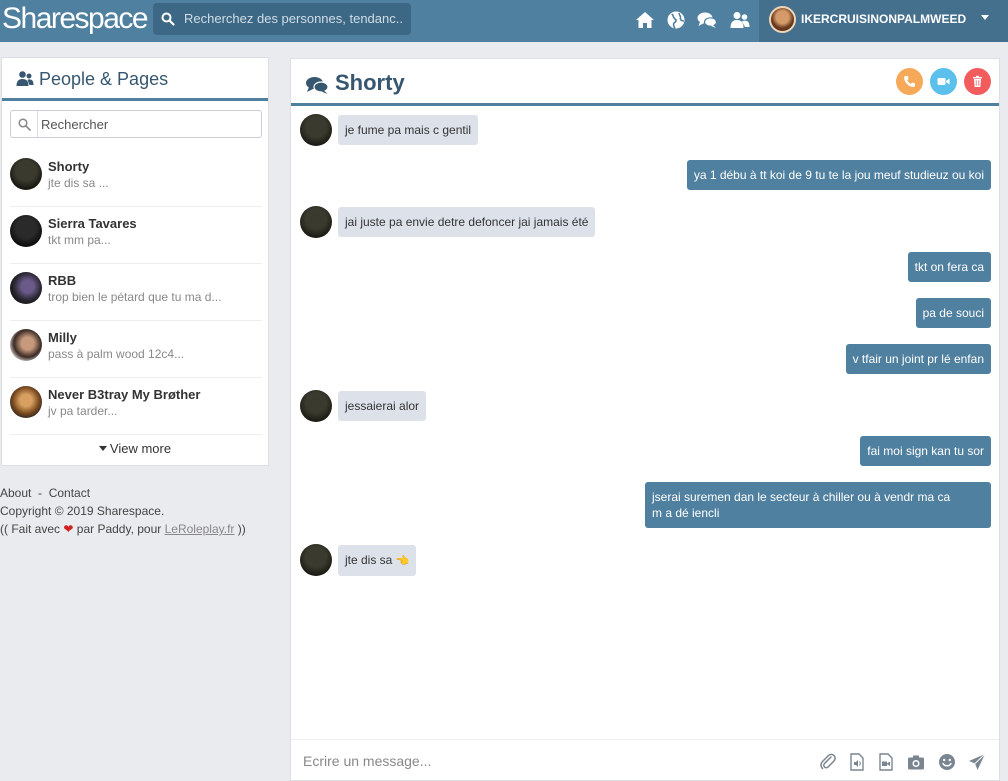 This screenshot has height=781, width=1008. What do you see at coordinates (916, 762) in the screenshot?
I see `camera-icon` at bounding box center [916, 762].